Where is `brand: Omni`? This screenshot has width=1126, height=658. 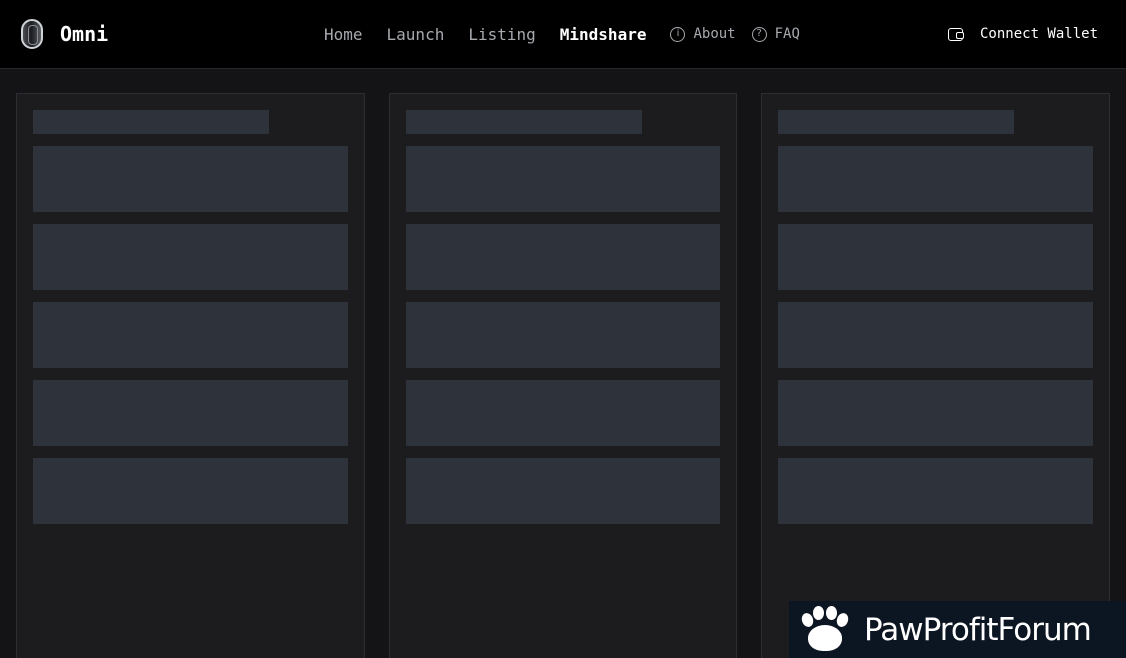 brand: Omni is located at coordinates (64, 34).